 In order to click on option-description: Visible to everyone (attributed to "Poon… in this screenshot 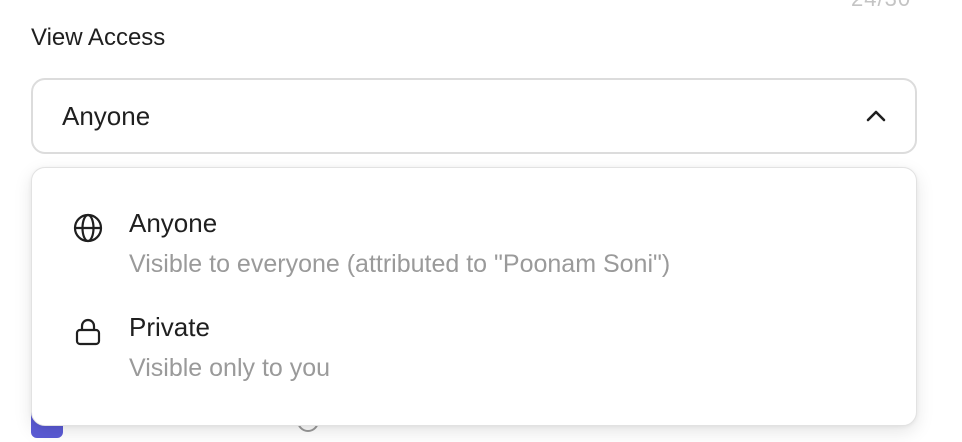, I will do `click(400, 264)`.